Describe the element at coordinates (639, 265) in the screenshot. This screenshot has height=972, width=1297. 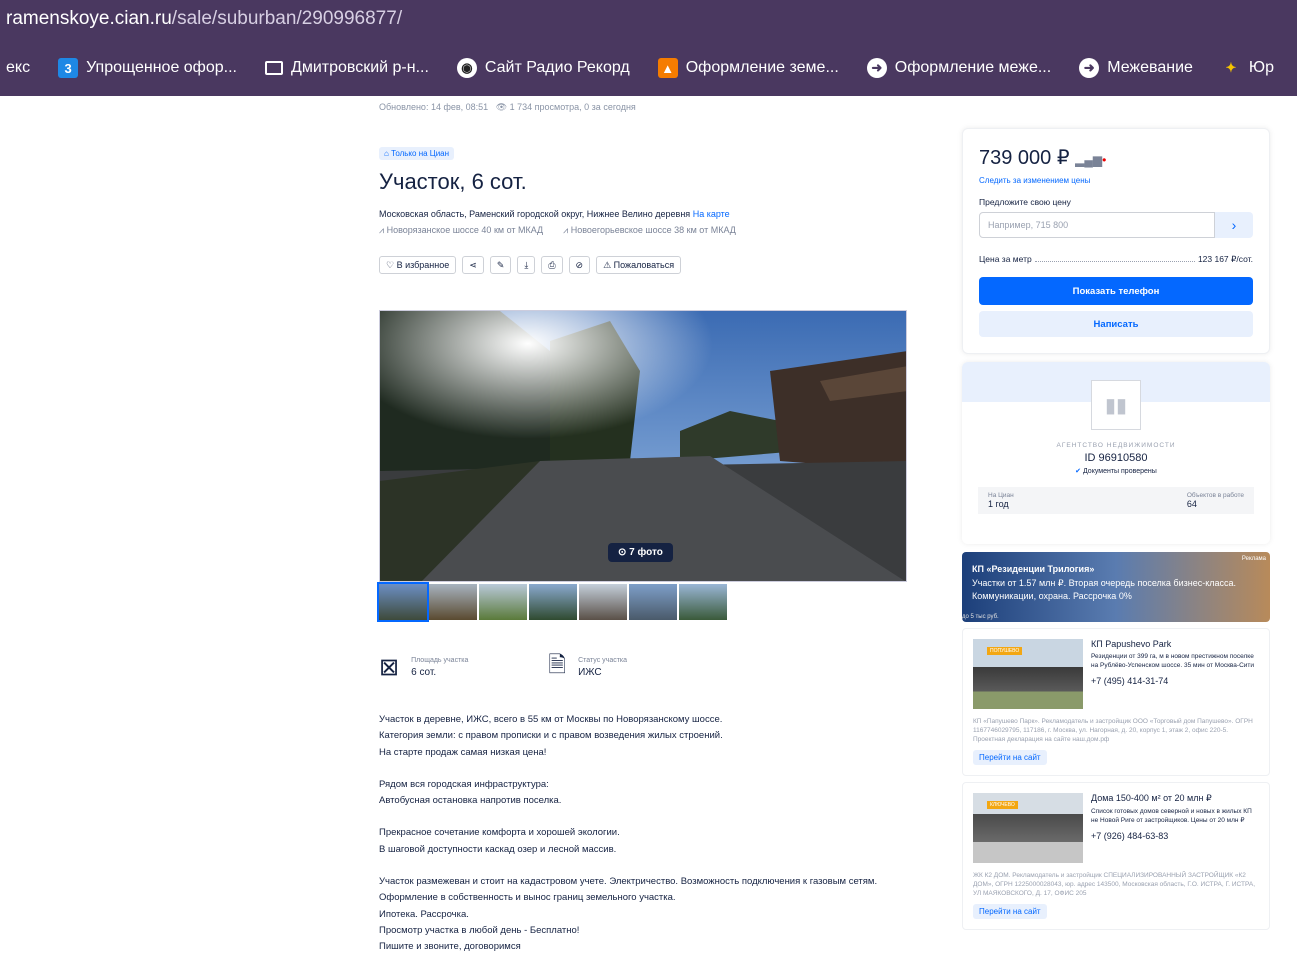
I see `complain-button: ⚠ Пожаловаться` at that location.